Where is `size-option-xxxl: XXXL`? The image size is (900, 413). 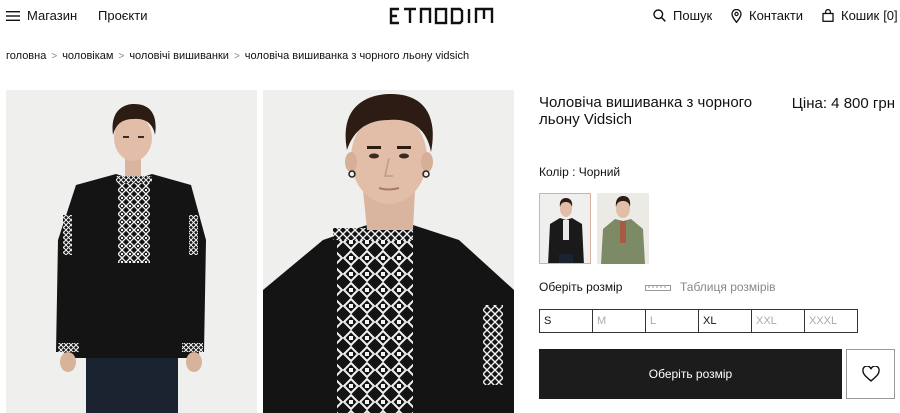 size-option-xxxl: XXXL is located at coordinates (831, 321).